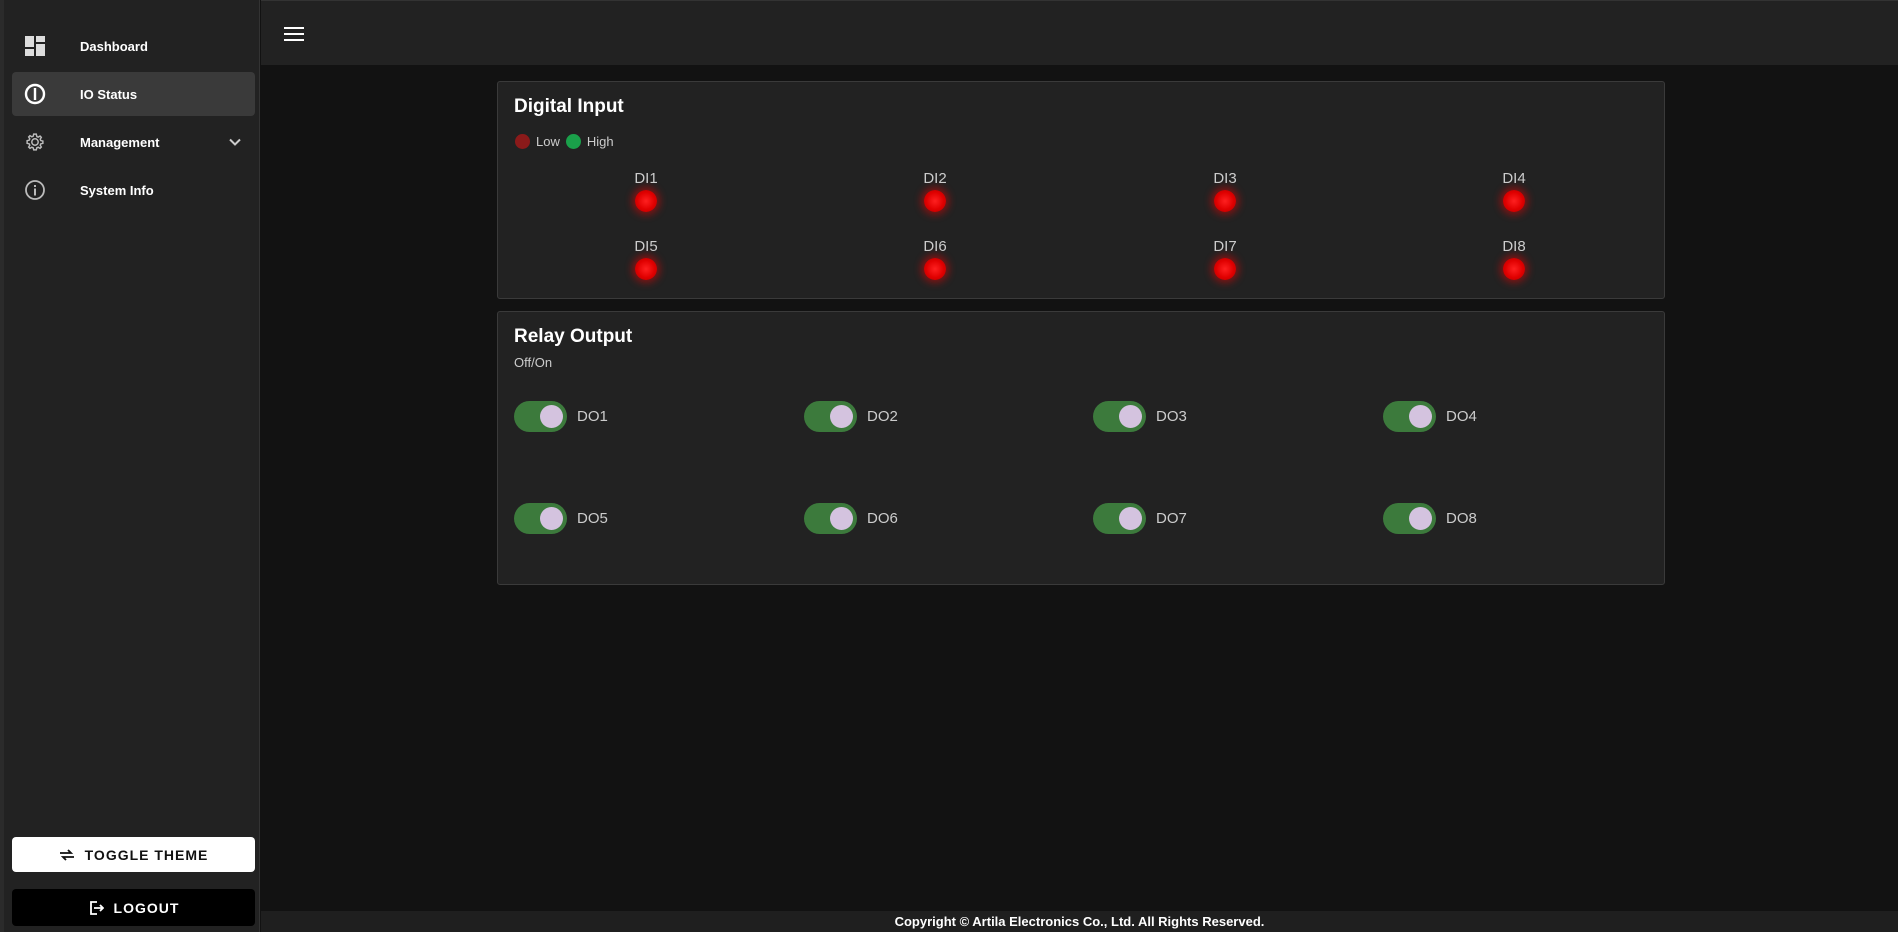 The image size is (1898, 932). I want to click on legend-high-label: High, so click(600, 141).